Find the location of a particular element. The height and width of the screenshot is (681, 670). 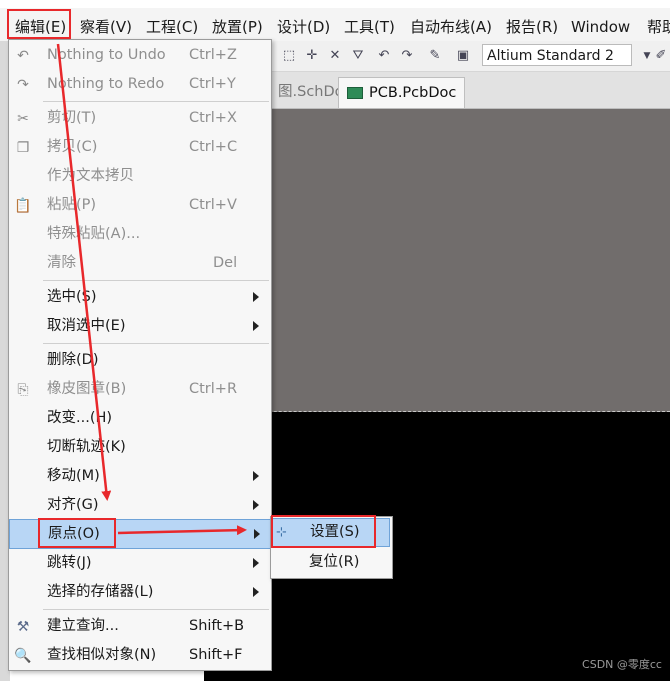

arrow-edit-to-origin is located at coordinates (84, 272).